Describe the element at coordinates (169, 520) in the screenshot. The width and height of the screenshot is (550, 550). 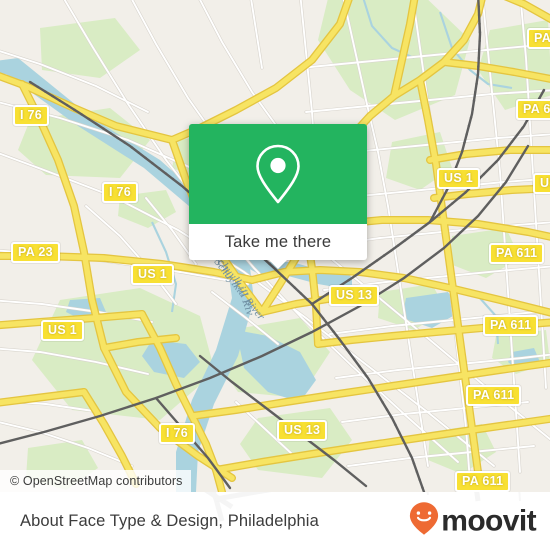
I see `place-title: About Face Type & Design, Philadelphia` at that location.